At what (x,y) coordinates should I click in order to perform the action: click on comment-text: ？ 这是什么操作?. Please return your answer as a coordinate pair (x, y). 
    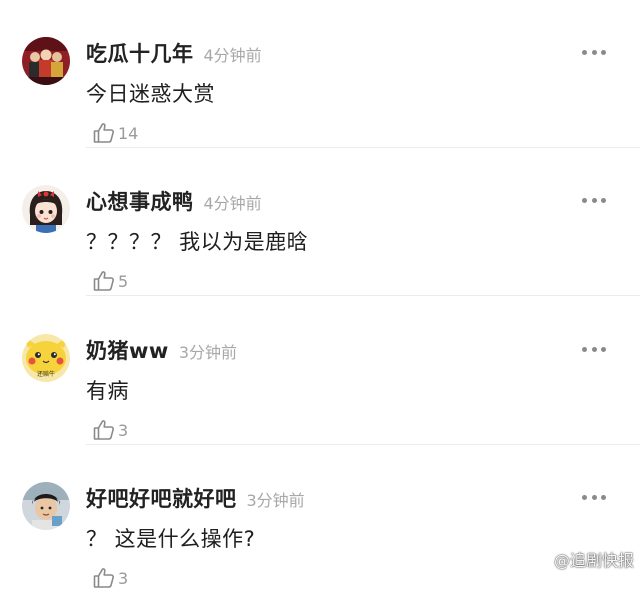
    Looking at the image, I should click on (171, 539).